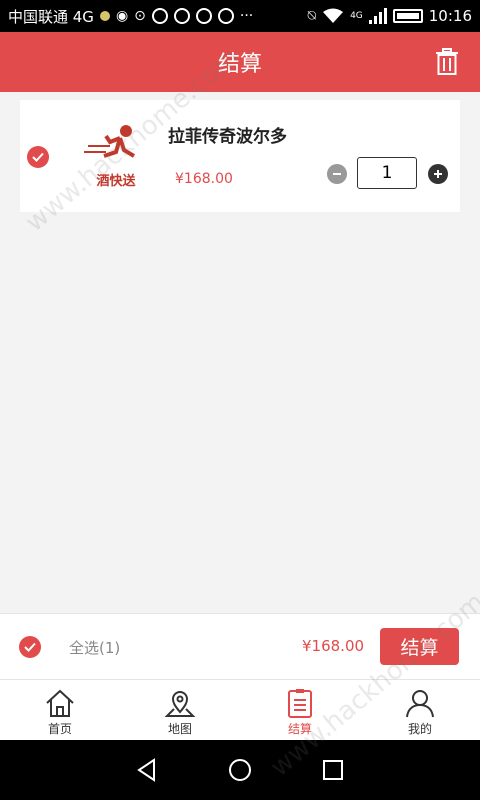 The height and width of the screenshot is (800, 480). Describe the element at coordinates (447, 62) in the screenshot. I see `trash-icon` at that location.